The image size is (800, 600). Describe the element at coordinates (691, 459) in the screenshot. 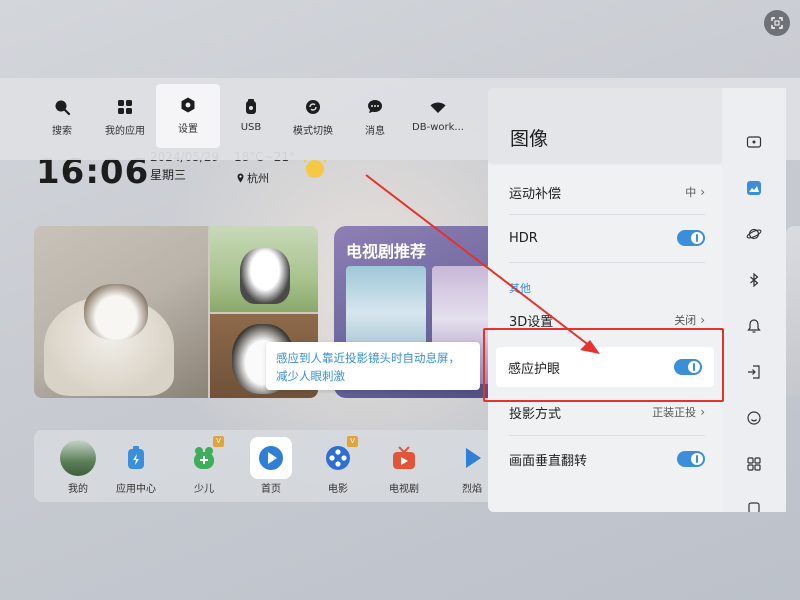

I see `vertical-flip-toggle` at that location.